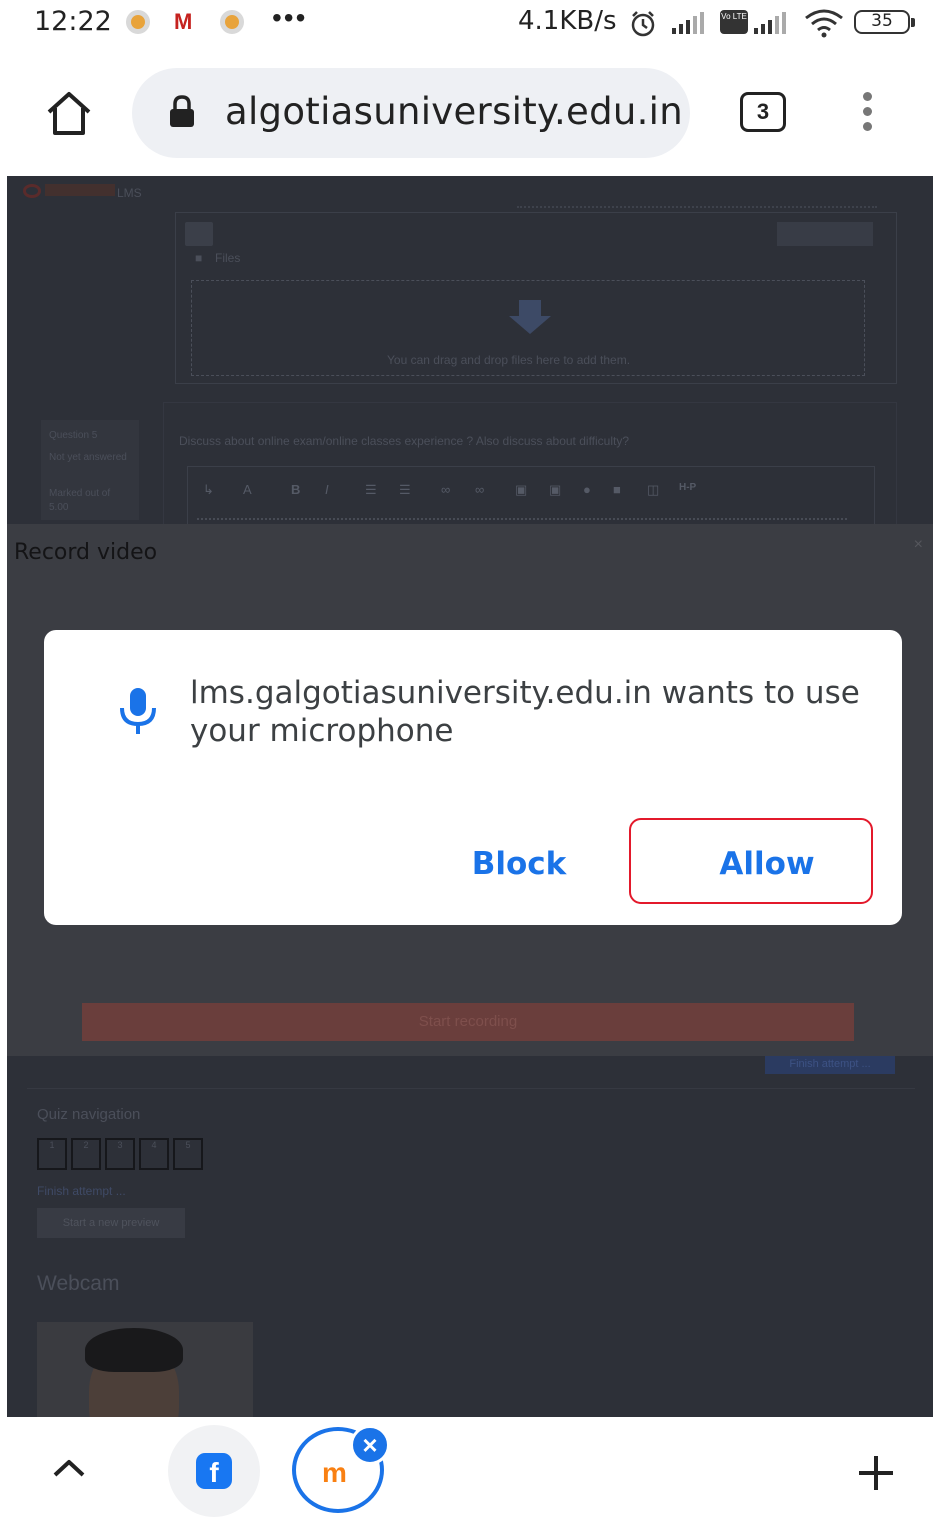 The image size is (933, 1520). Describe the element at coordinates (918, 545) in the screenshot. I see `modal-close-icon: ×` at that location.